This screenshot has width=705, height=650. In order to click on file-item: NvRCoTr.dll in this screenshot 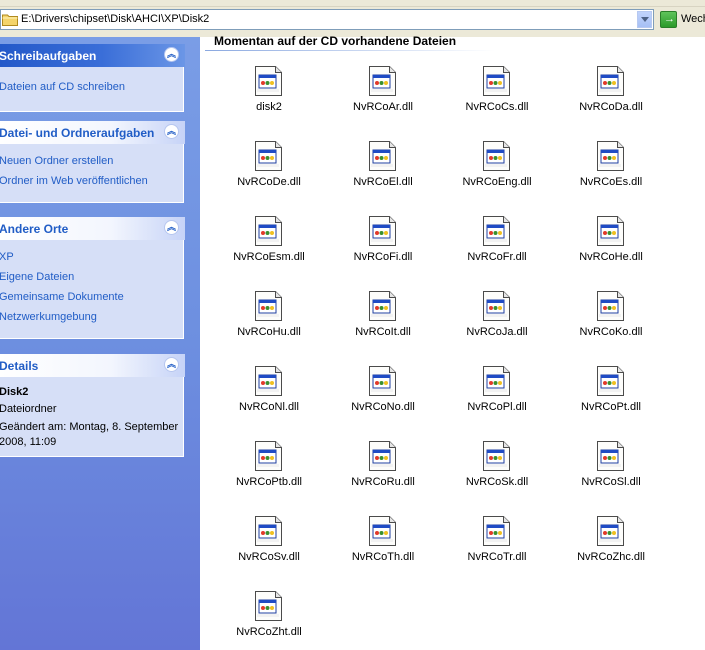, I will do `click(497, 544)`.